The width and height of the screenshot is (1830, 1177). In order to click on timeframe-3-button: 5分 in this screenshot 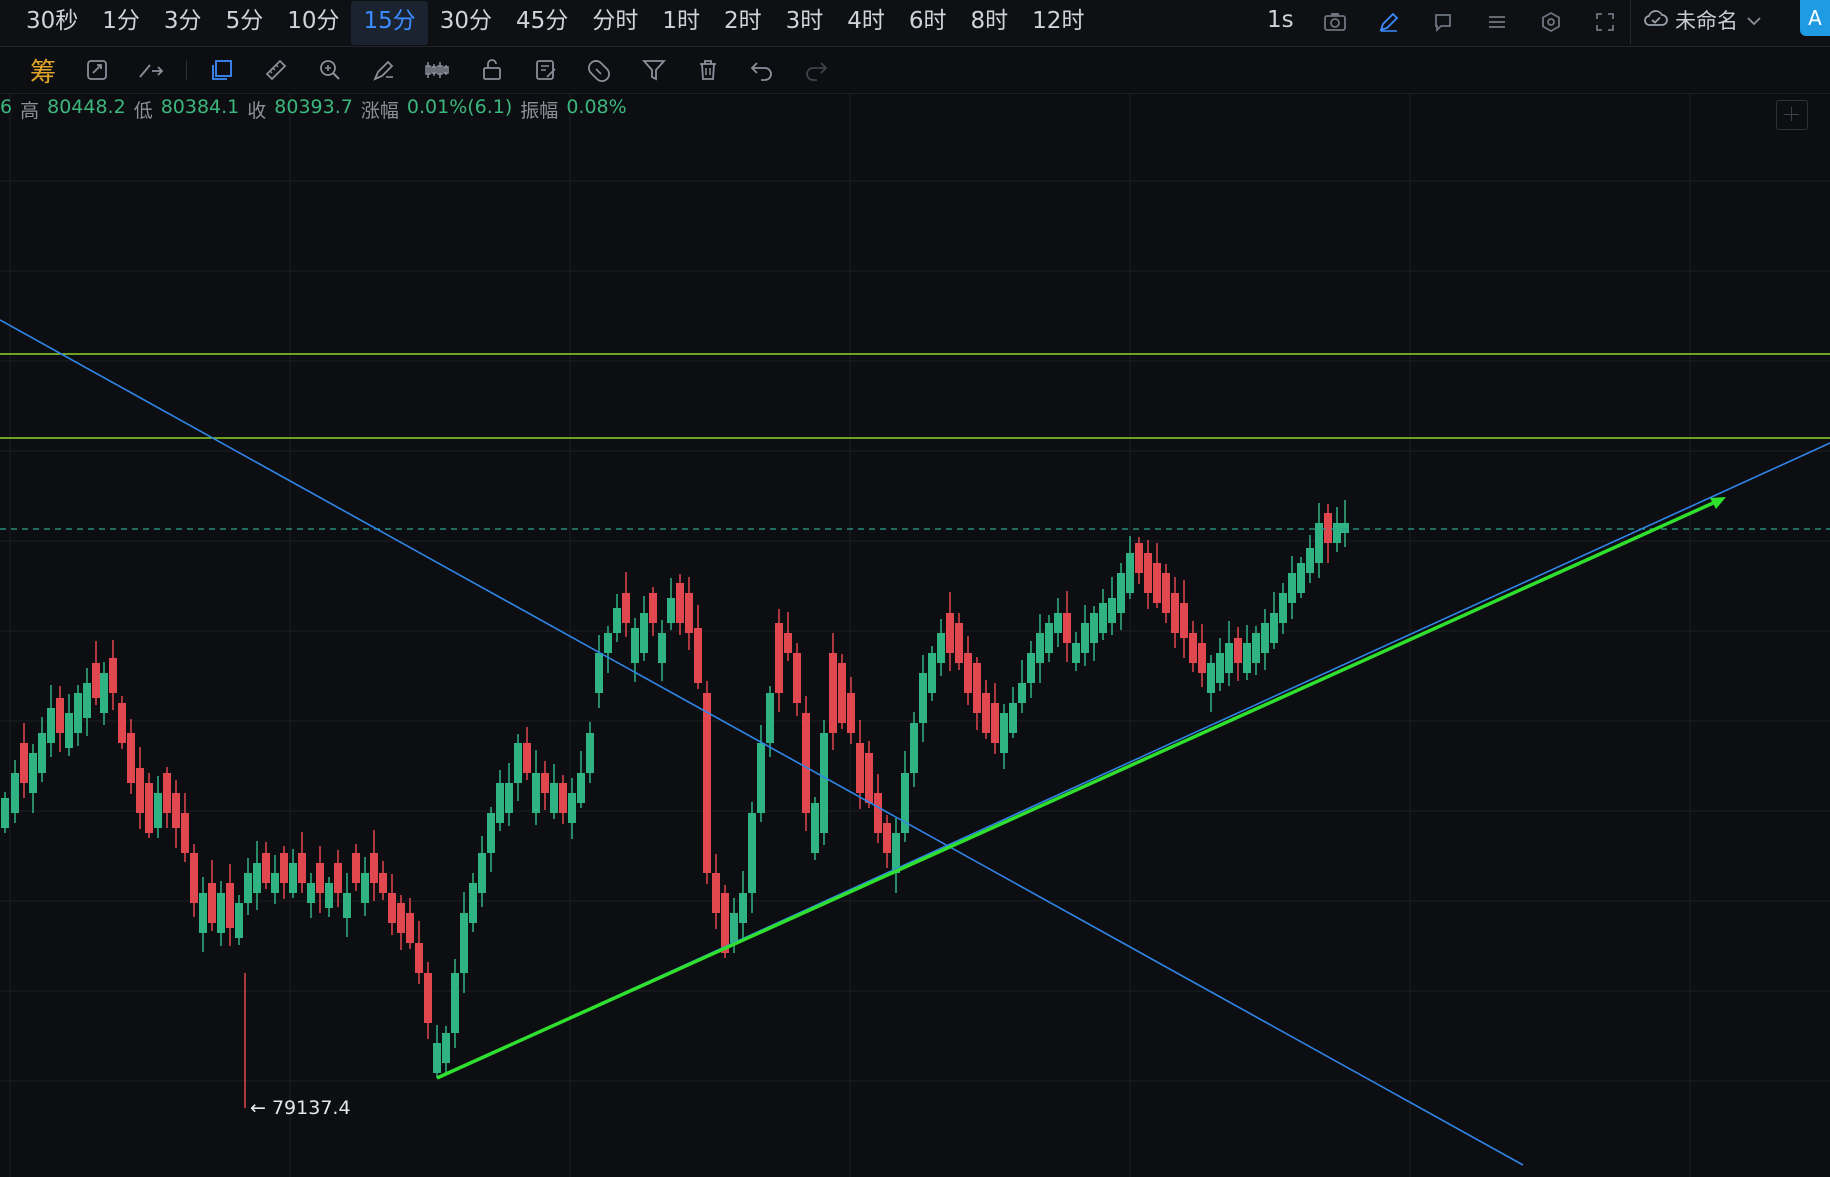, I will do `click(245, 23)`.